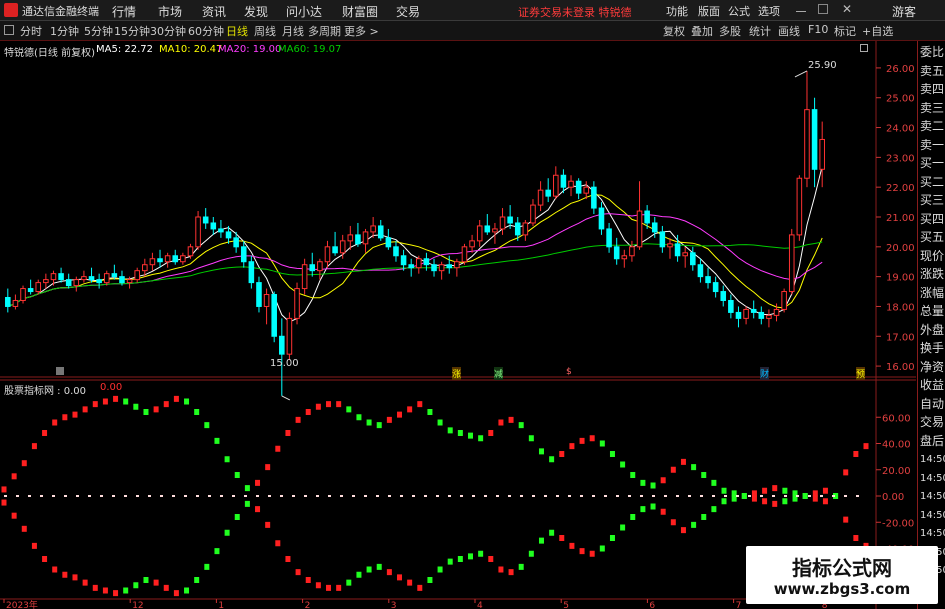 Image resolution: width=945 pixels, height=609 pixels. I want to click on toolbar-button: 叠加, so click(702, 31).